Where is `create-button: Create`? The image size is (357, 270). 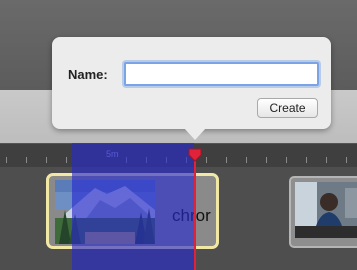 create-button: Create is located at coordinates (287, 108).